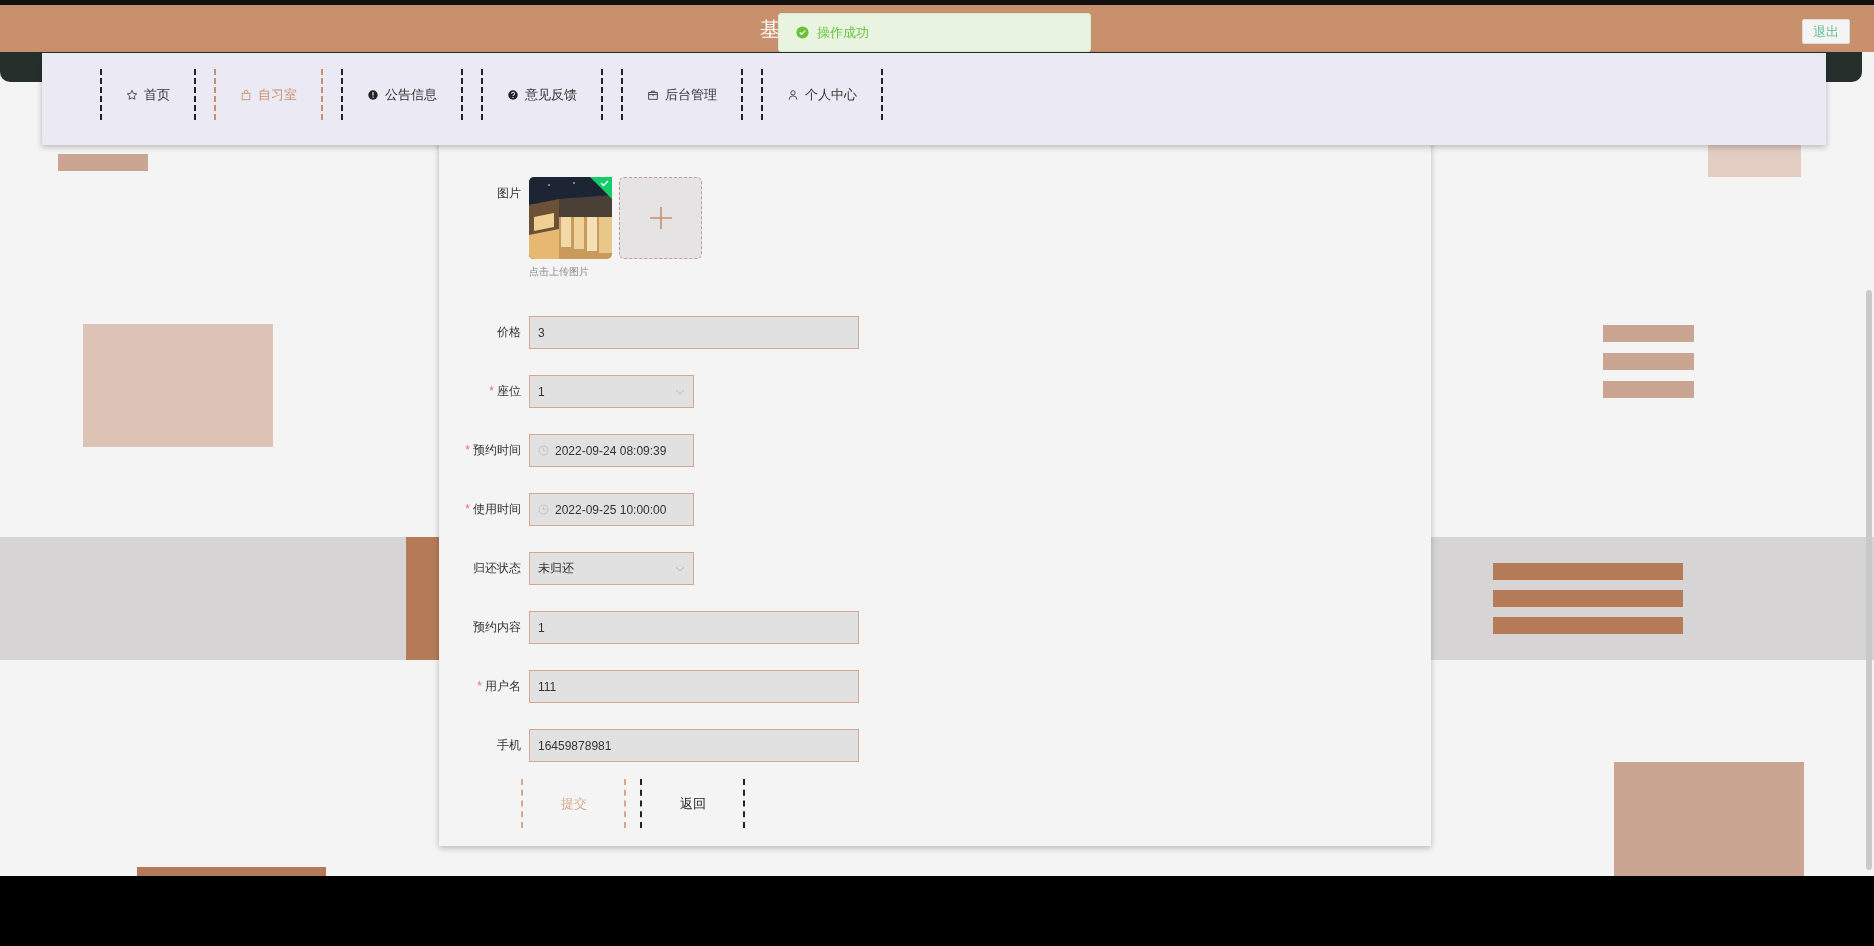 This screenshot has height=946, width=1874. Describe the element at coordinates (497, 568) in the screenshot. I see `field-label: 归还状态` at that location.